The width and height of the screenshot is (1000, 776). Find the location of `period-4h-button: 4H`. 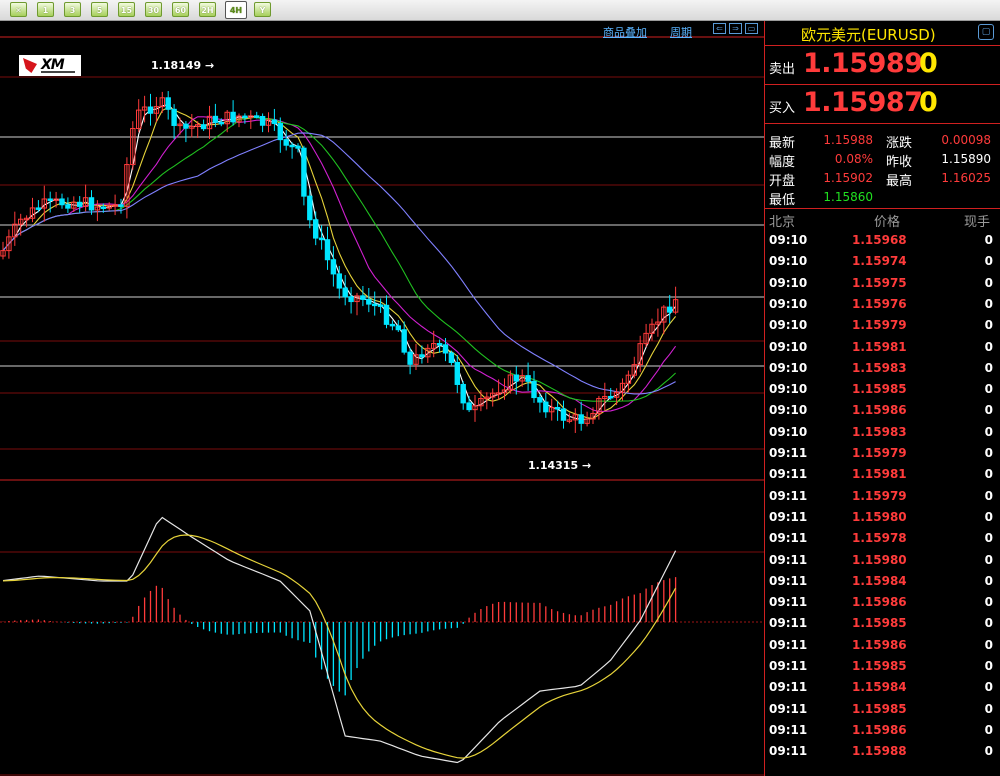

period-4h-button: 4H is located at coordinates (236, 10).